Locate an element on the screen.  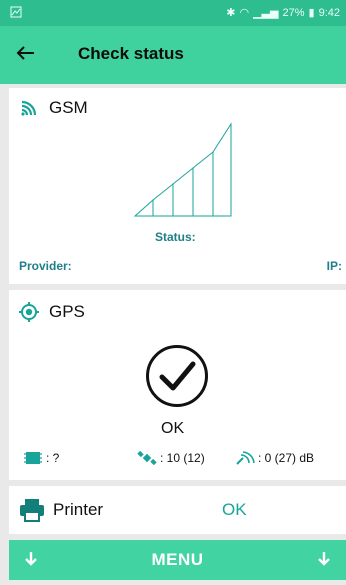
wifi-icon: ◠ is located at coordinates (244, 13).